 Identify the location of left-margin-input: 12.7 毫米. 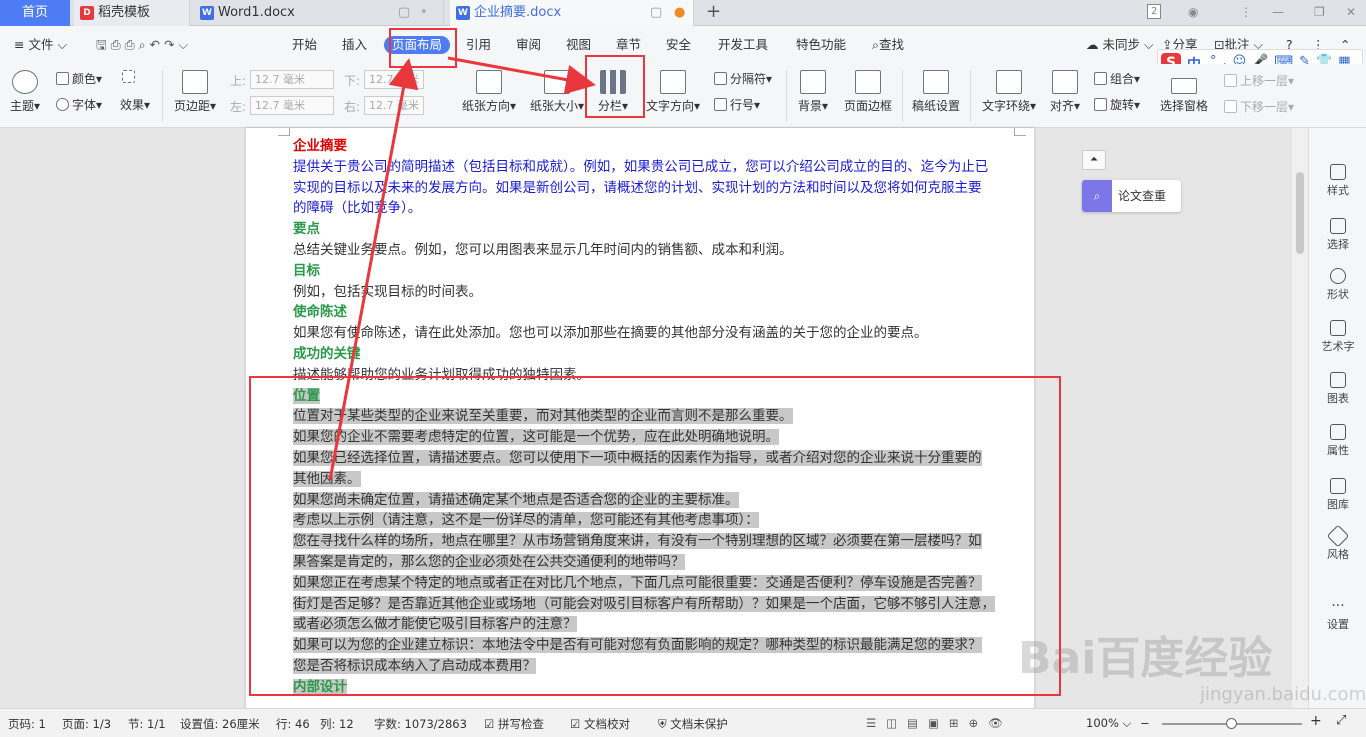
(292, 105).